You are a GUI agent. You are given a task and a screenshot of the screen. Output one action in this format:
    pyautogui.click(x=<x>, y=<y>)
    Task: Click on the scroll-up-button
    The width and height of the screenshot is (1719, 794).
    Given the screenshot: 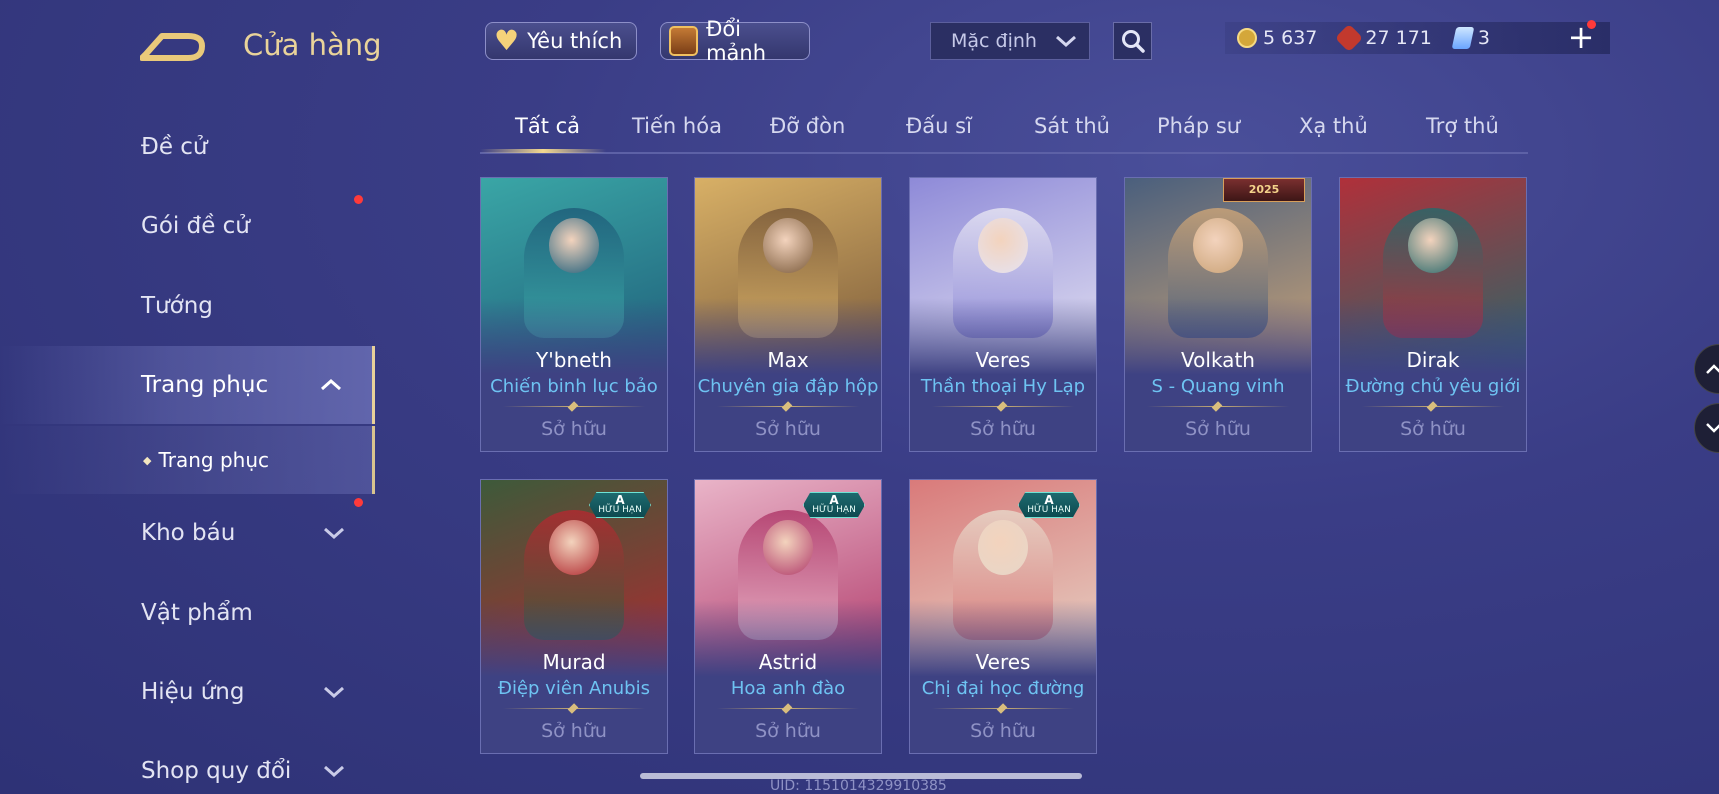 What is the action you would take?
    pyautogui.click(x=1706, y=369)
    